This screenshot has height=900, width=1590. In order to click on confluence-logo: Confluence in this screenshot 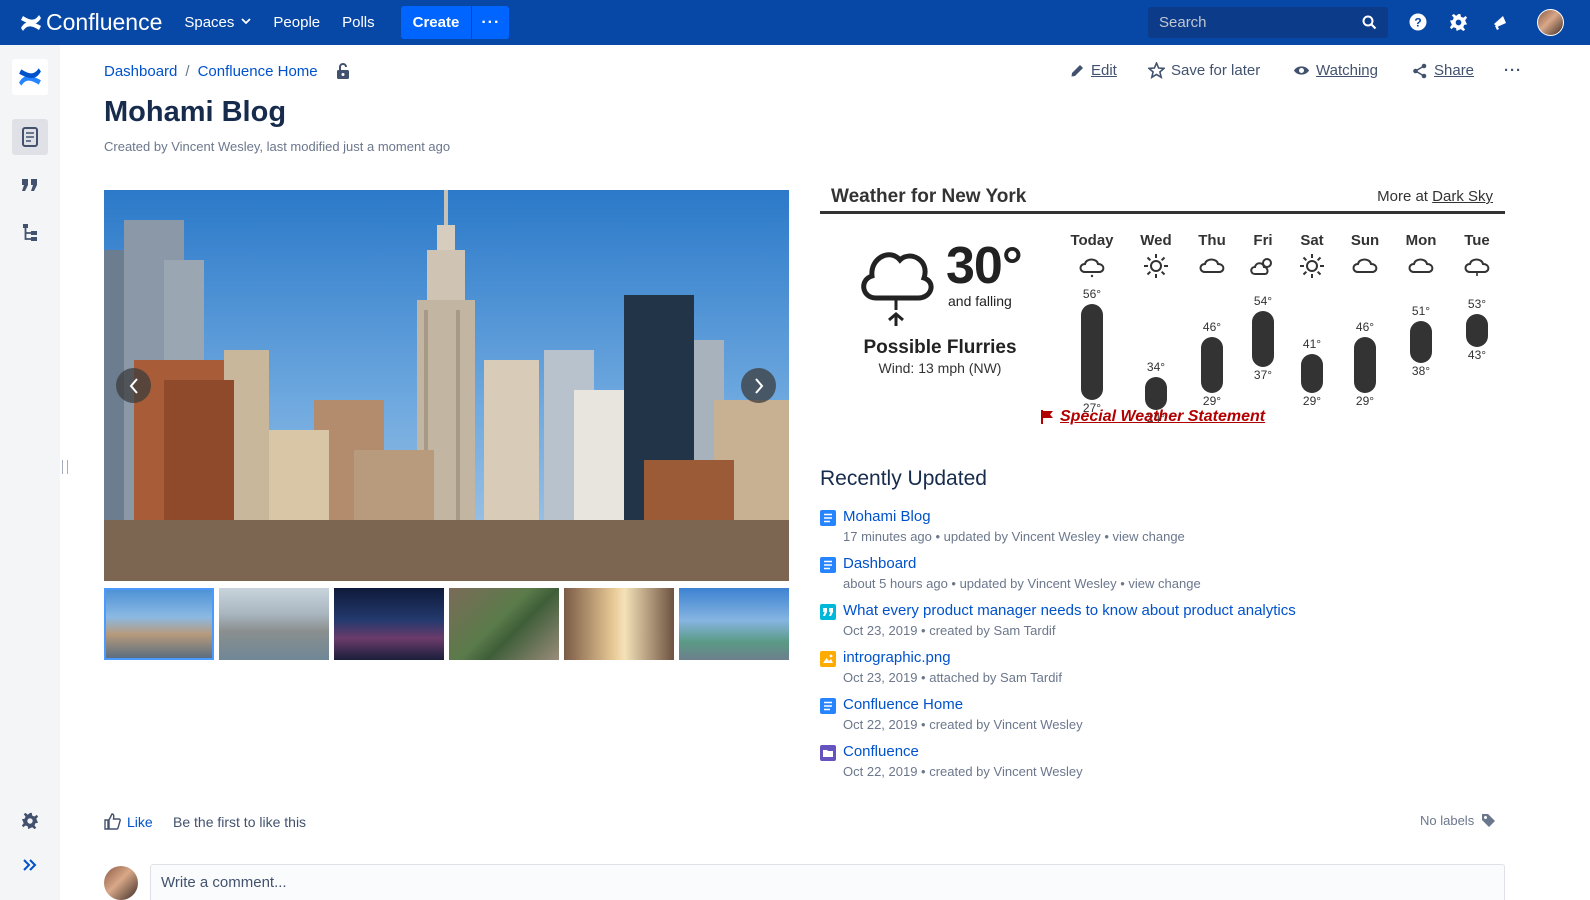, I will do `click(91, 22)`.